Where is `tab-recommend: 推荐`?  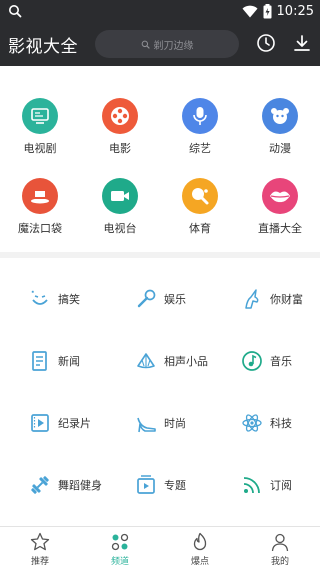 tab-recommend: 推荐 is located at coordinates (40, 548).